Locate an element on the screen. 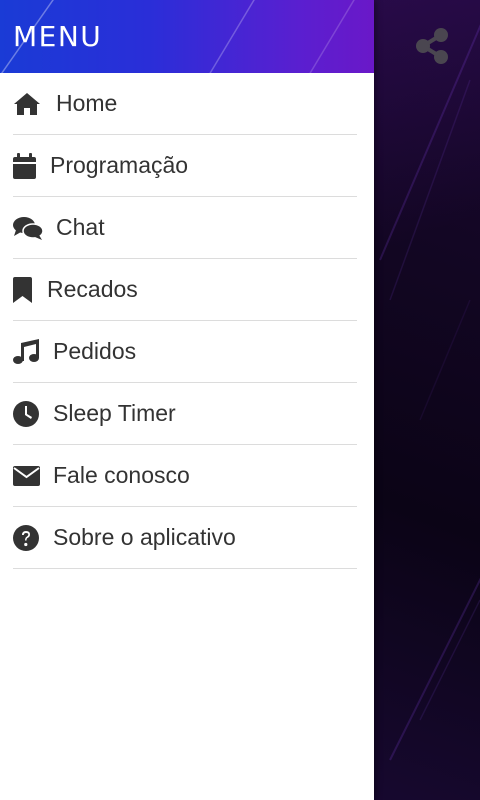 Image resolution: width=480 pixels, height=800 pixels. menu-item-sobre: Sobre o aplicativo is located at coordinates (185, 538).